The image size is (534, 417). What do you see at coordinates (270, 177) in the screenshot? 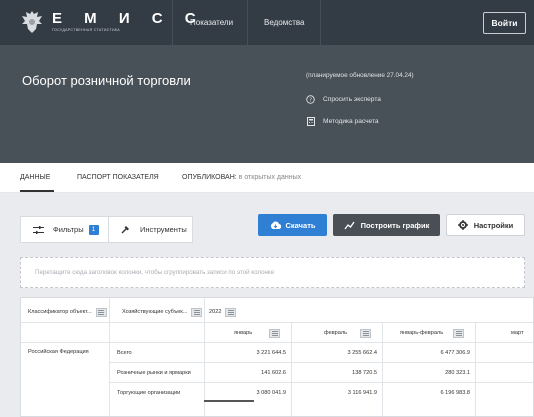
I see `published-value: в открытых данных` at bounding box center [270, 177].